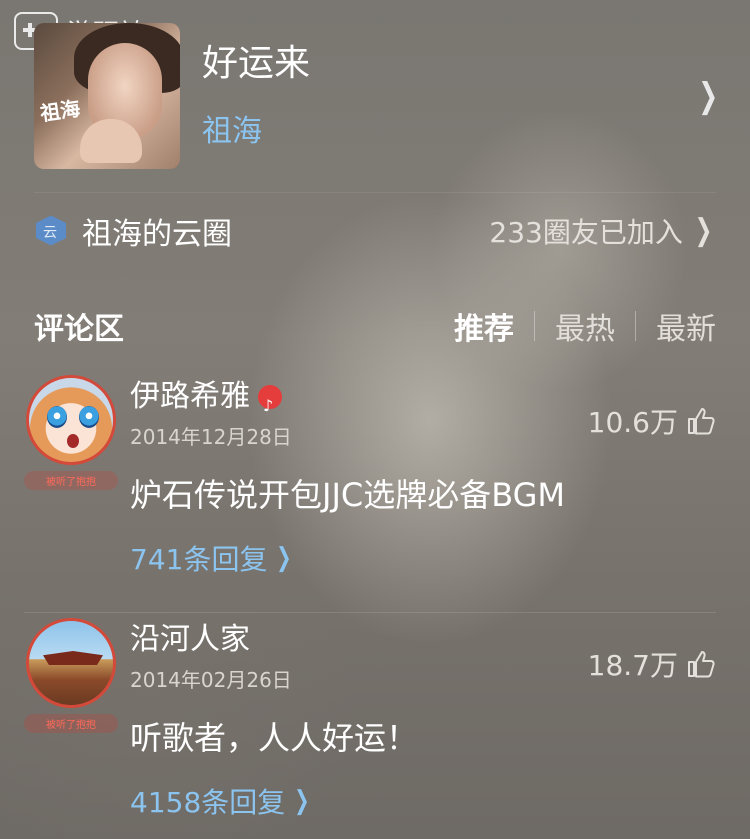  Describe the element at coordinates (632, 422) in the screenshot. I see `like-count: 10.6万` at that location.